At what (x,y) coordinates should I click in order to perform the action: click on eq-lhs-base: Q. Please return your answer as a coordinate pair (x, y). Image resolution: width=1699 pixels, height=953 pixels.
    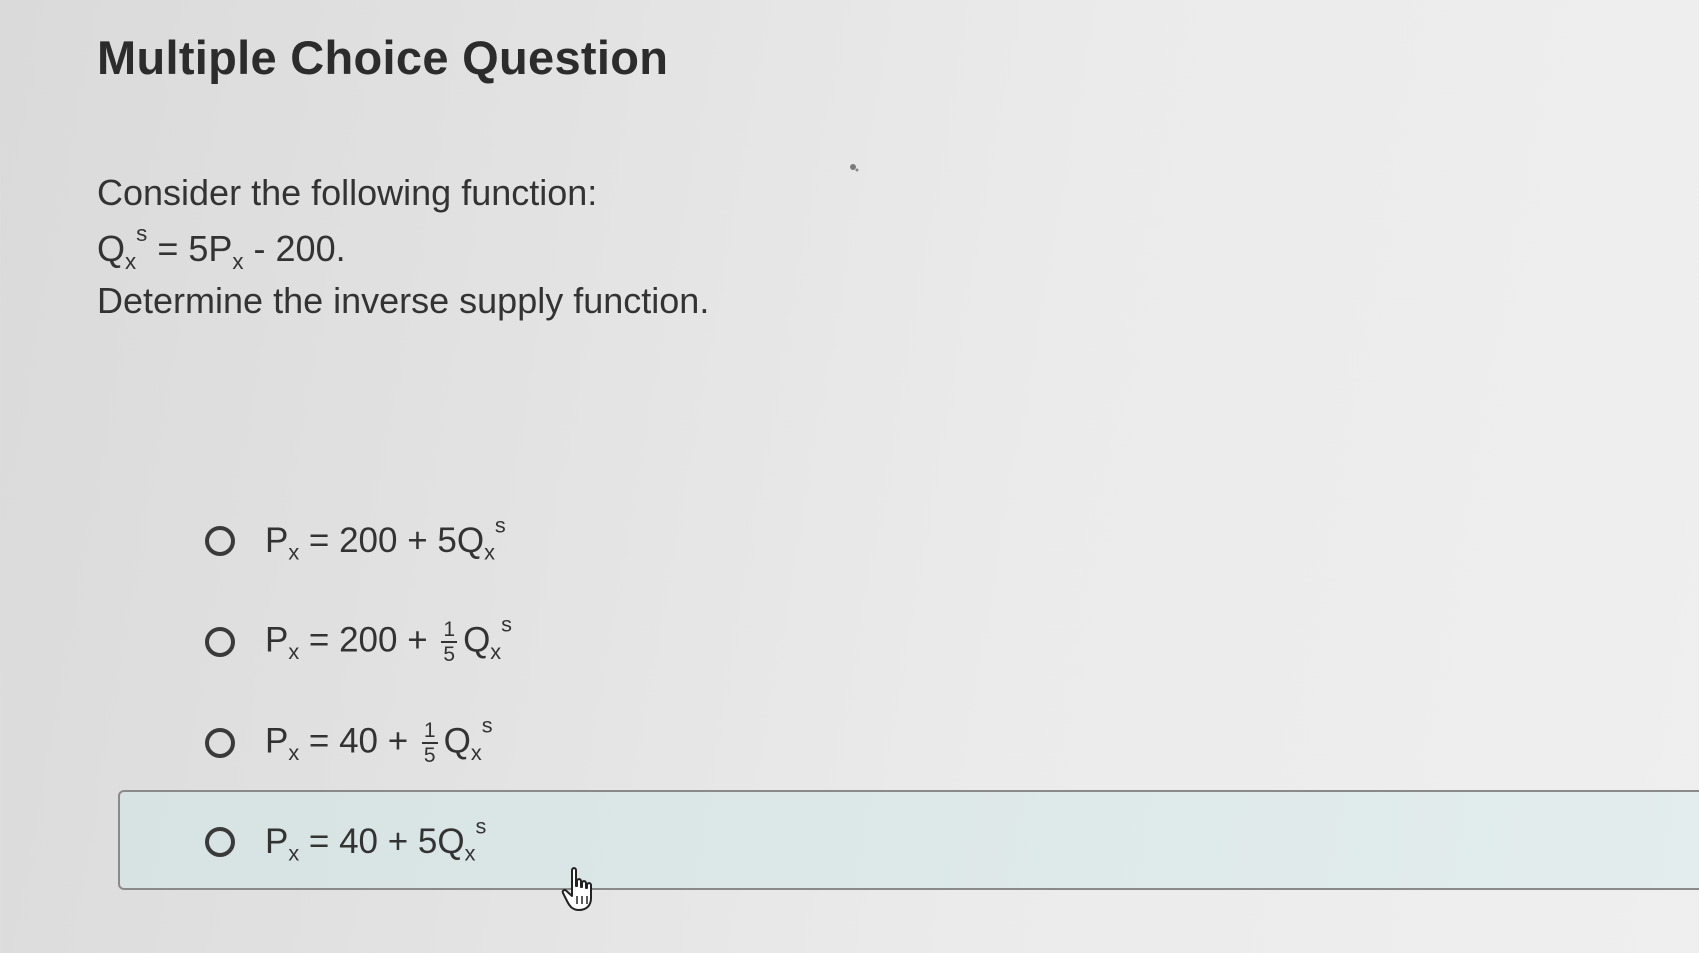
    Looking at the image, I should click on (111, 248).